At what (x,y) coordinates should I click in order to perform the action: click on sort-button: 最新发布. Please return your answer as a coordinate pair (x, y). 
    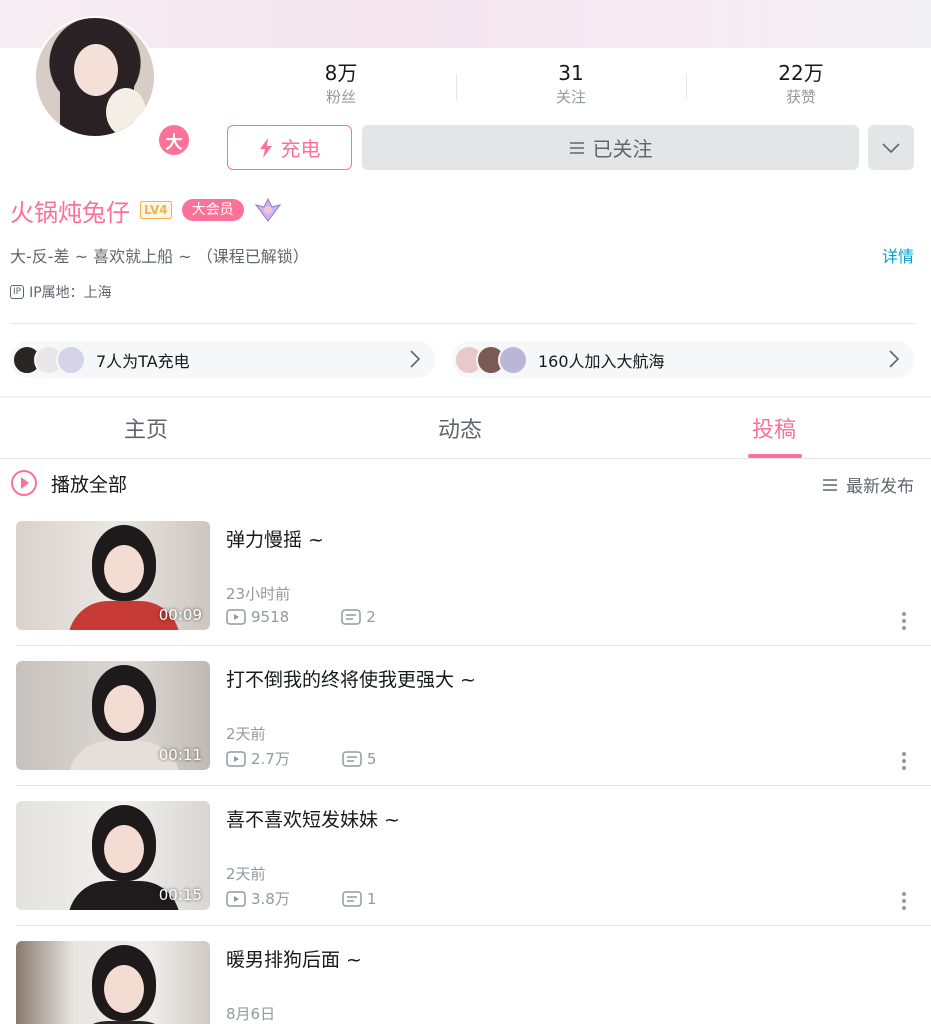
    Looking at the image, I should click on (868, 484).